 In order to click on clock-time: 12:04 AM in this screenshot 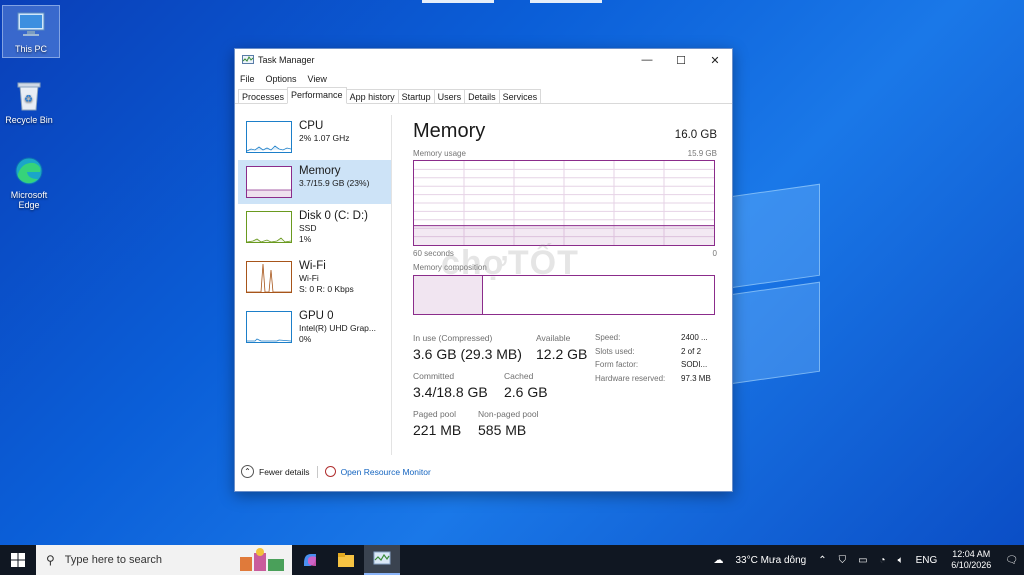, I will do `click(971, 554)`.